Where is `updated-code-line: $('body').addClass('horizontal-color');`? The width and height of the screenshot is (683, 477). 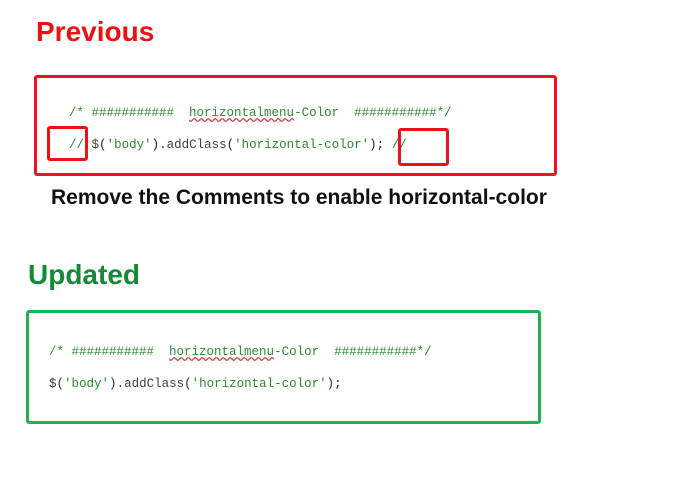
updated-code-line: $('body').addClass('horizontal-color'); is located at coordinates (195, 384).